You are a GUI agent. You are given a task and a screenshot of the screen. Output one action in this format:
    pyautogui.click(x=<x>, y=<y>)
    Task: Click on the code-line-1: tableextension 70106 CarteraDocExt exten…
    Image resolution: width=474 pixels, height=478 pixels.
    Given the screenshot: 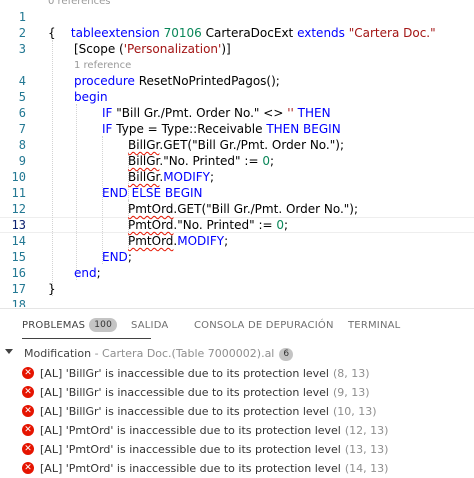 What is the action you would take?
    pyautogui.click(x=242, y=24)
    